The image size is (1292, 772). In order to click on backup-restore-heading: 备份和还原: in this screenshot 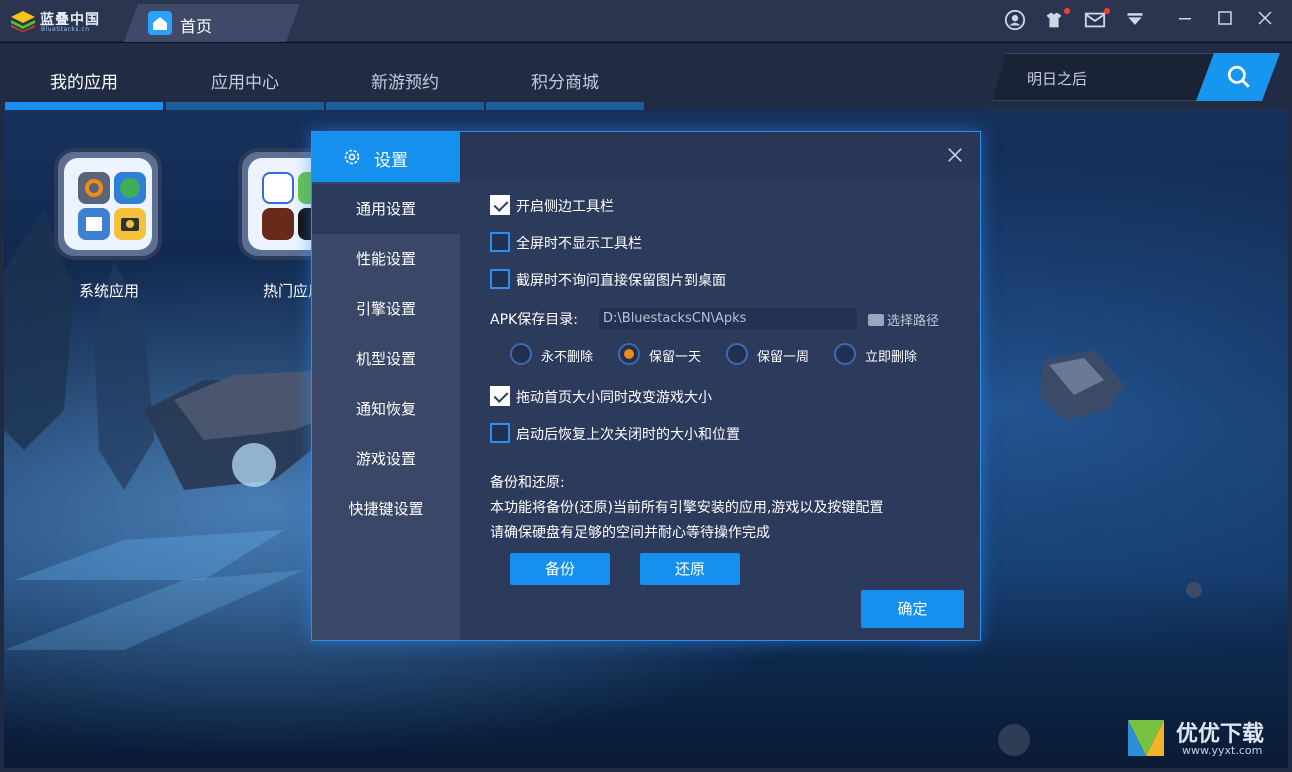, I will do `click(527, 483)`.